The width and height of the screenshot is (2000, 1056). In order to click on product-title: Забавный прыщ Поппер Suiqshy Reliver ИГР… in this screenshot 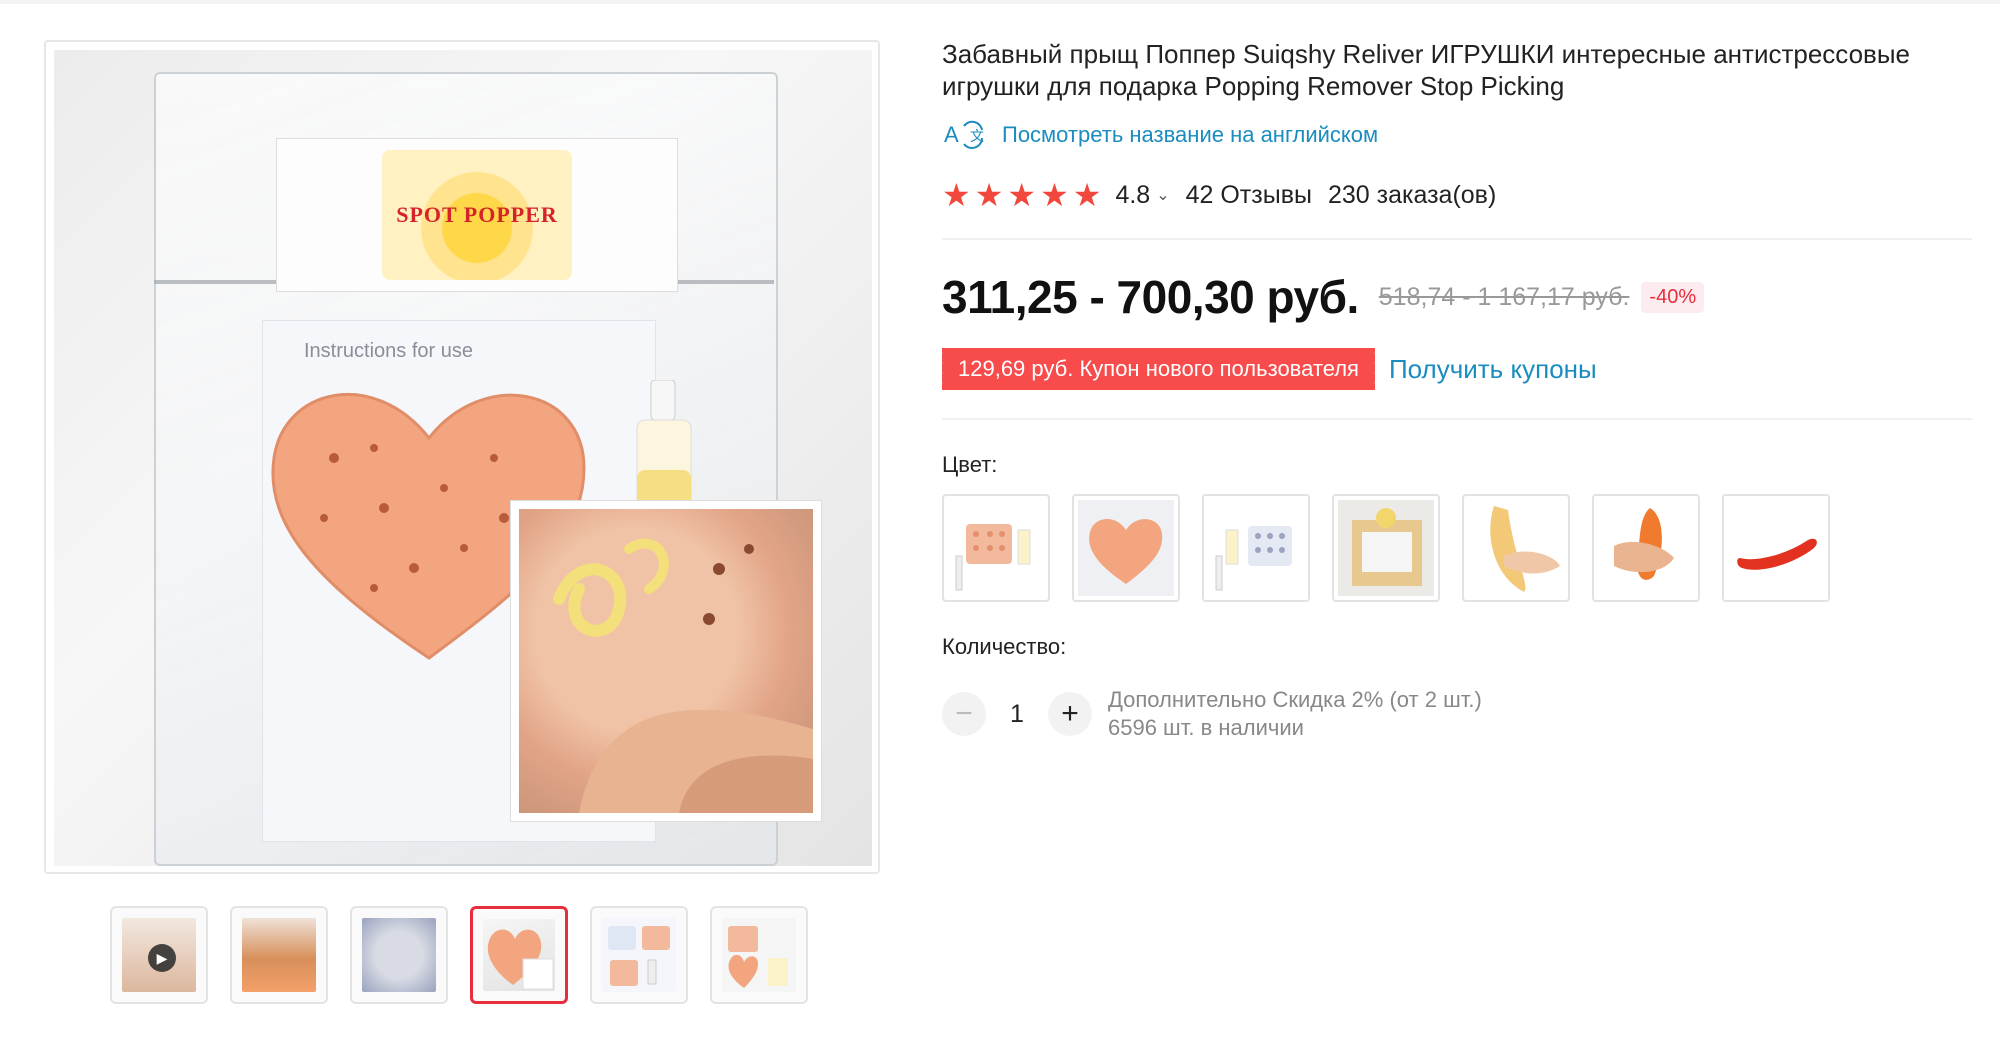, I will do `click(1426, 70)`.